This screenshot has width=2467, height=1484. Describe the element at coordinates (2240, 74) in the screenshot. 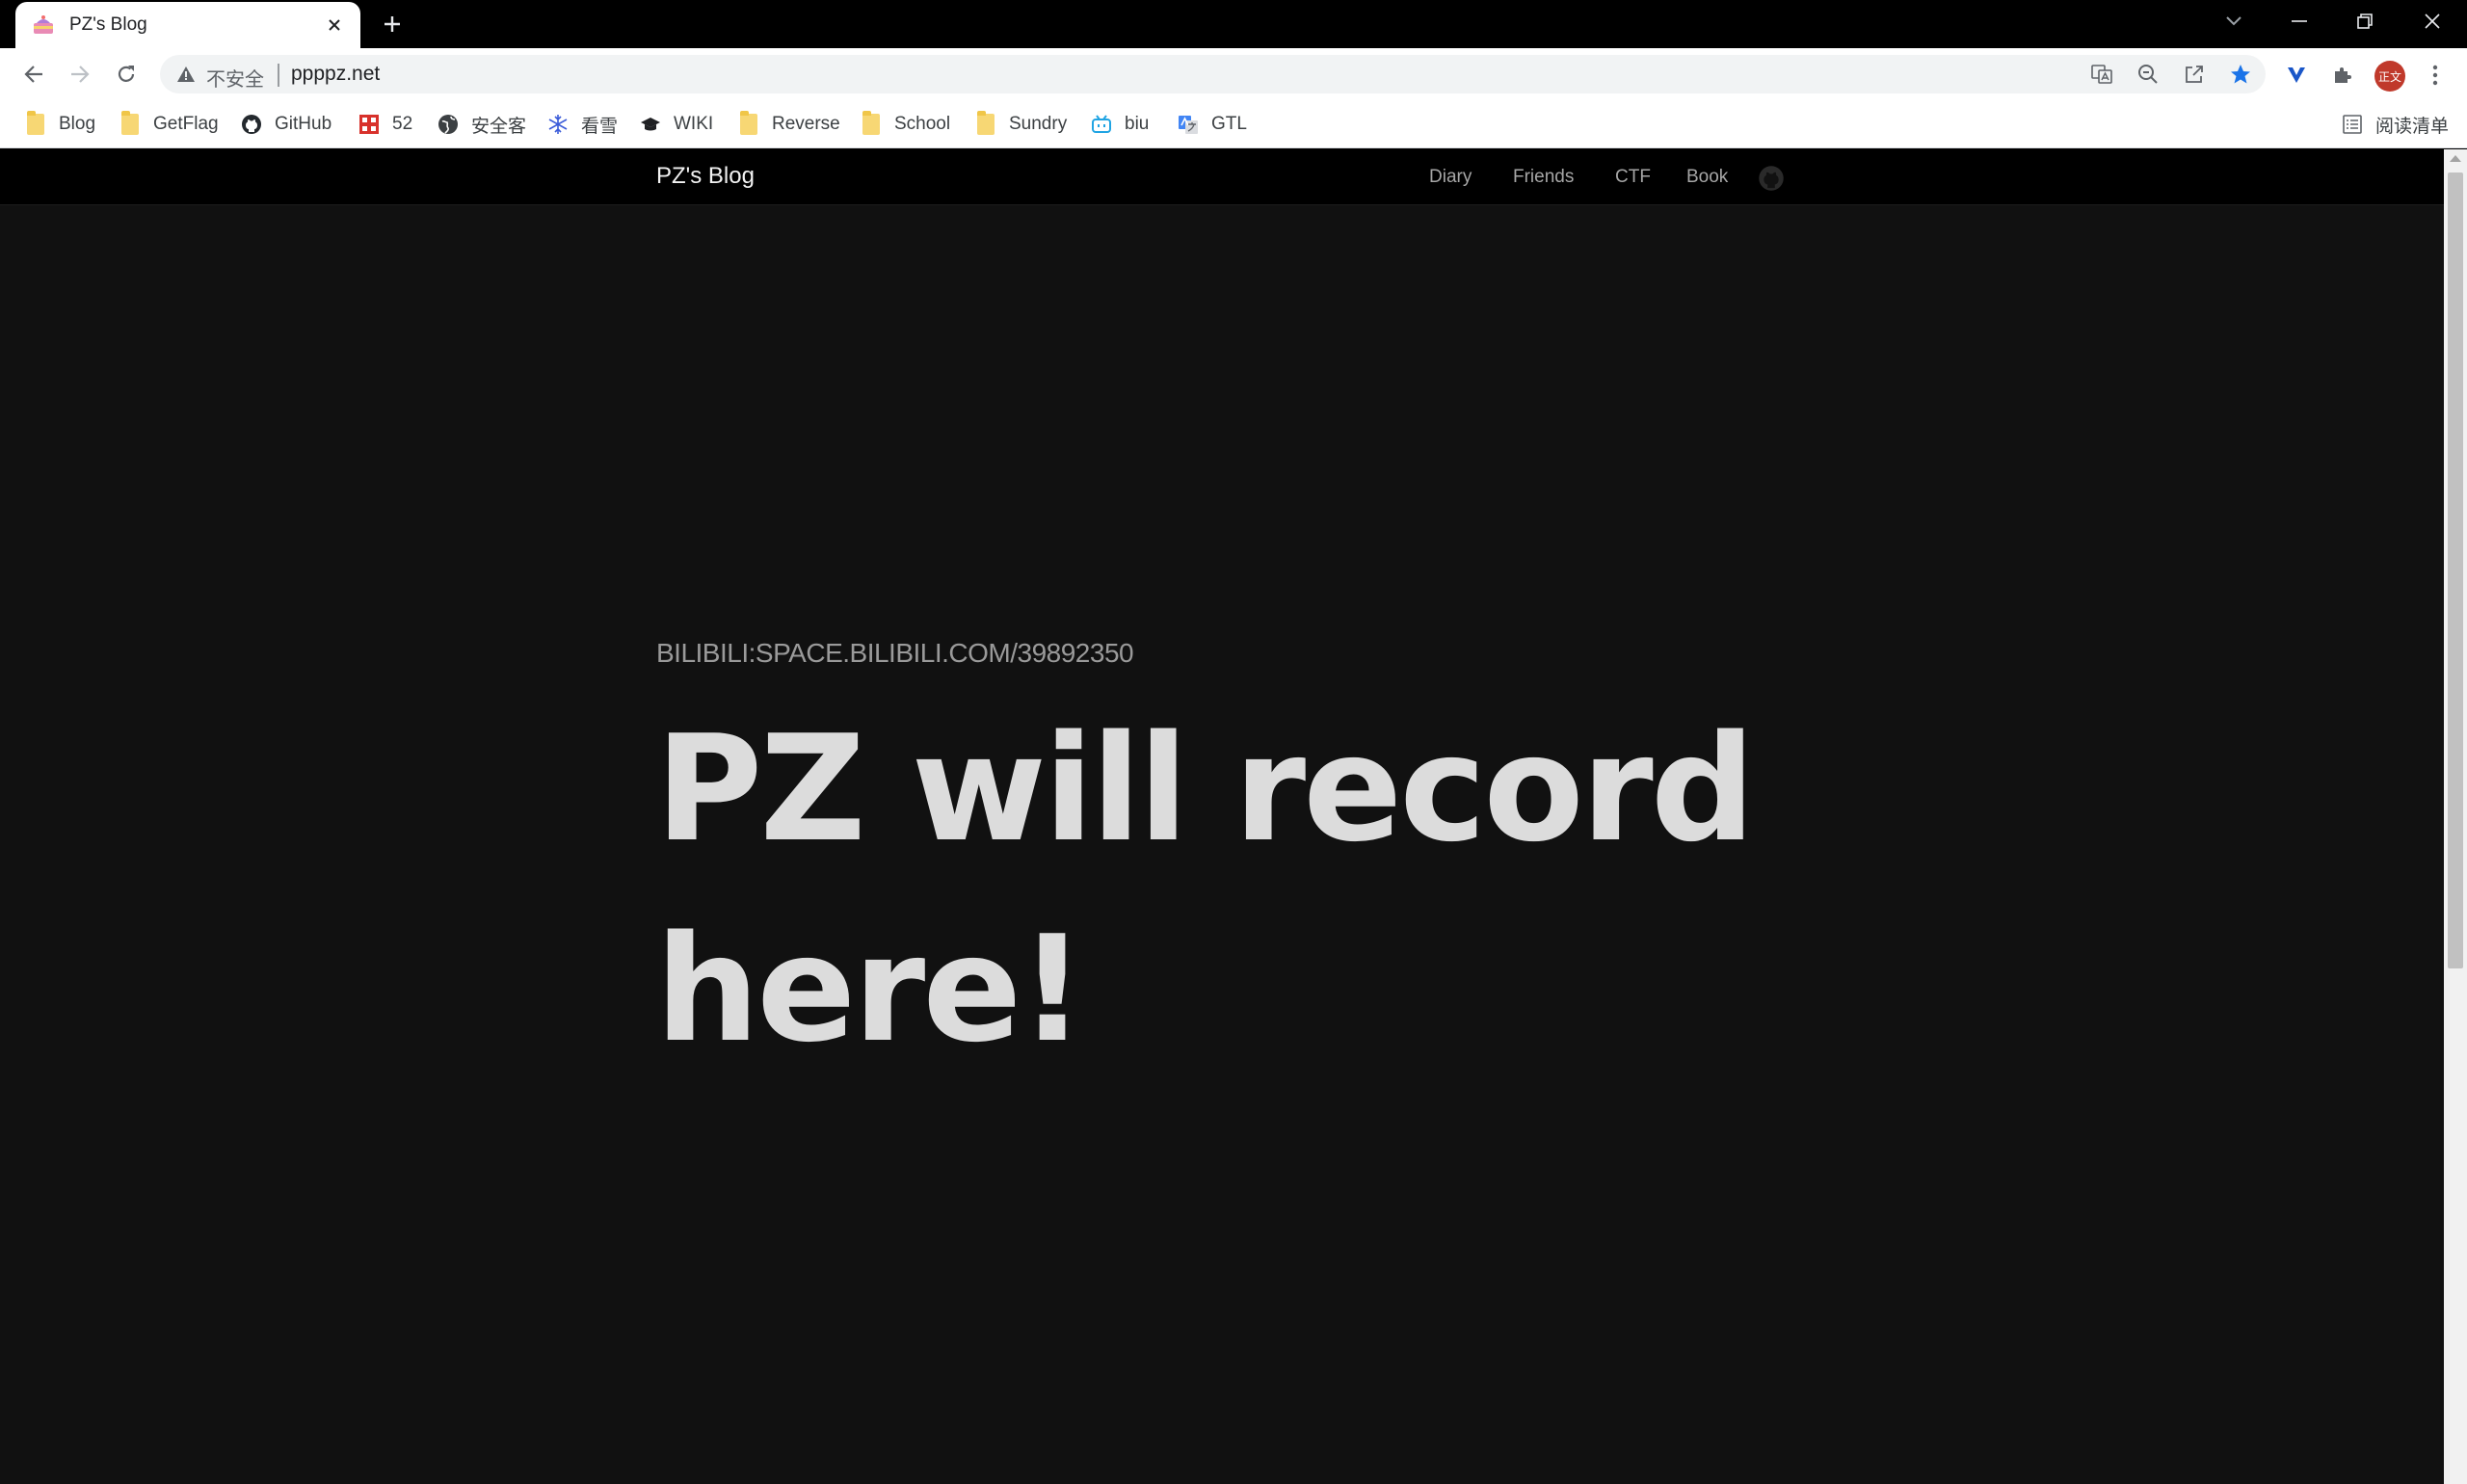

I see `bookmark-star-icon` at that location.